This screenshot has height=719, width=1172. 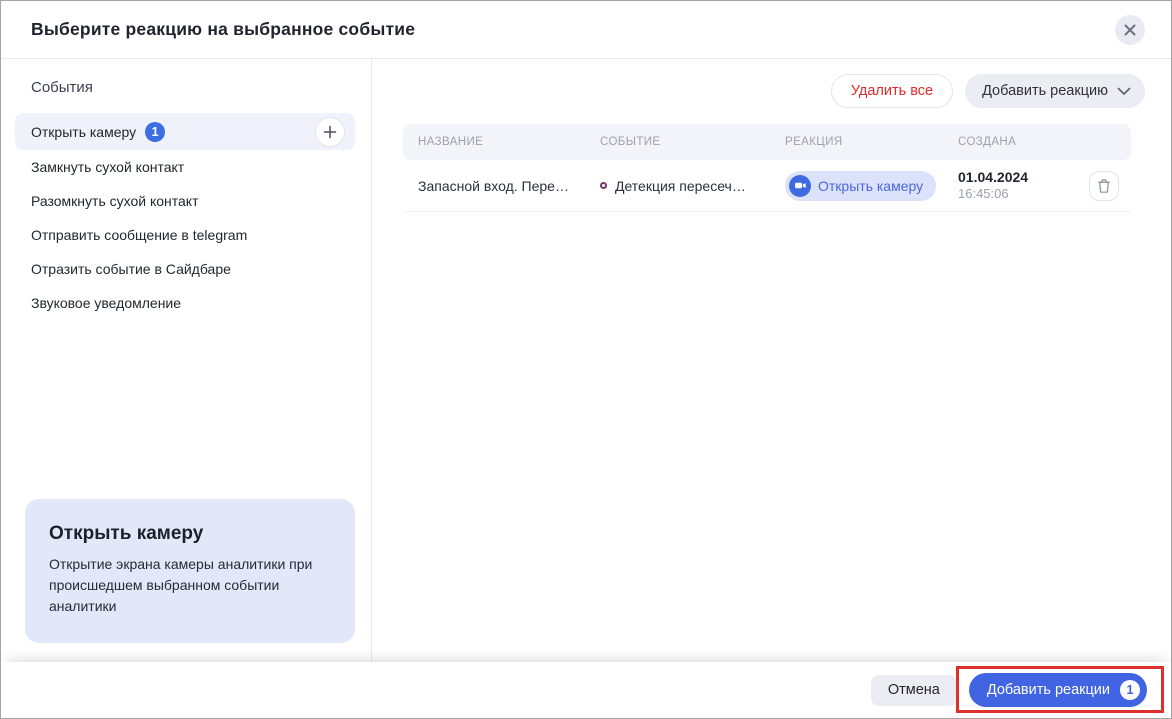 I want to click on column-header-reaction: РЕАКЦИЯ, so click(x=814, y=142).